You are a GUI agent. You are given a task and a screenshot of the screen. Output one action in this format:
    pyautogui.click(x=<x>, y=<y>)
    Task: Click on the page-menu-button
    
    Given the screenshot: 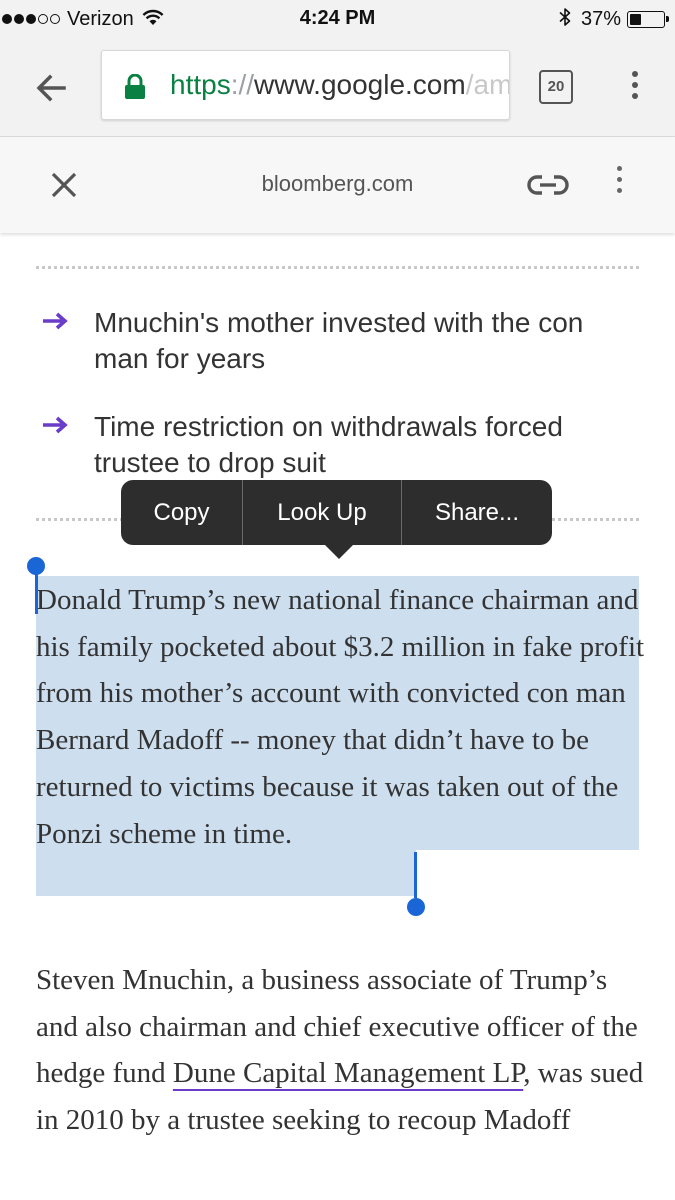 What is the action you would take?
    pyautogui.click(x=619, y=183)
    